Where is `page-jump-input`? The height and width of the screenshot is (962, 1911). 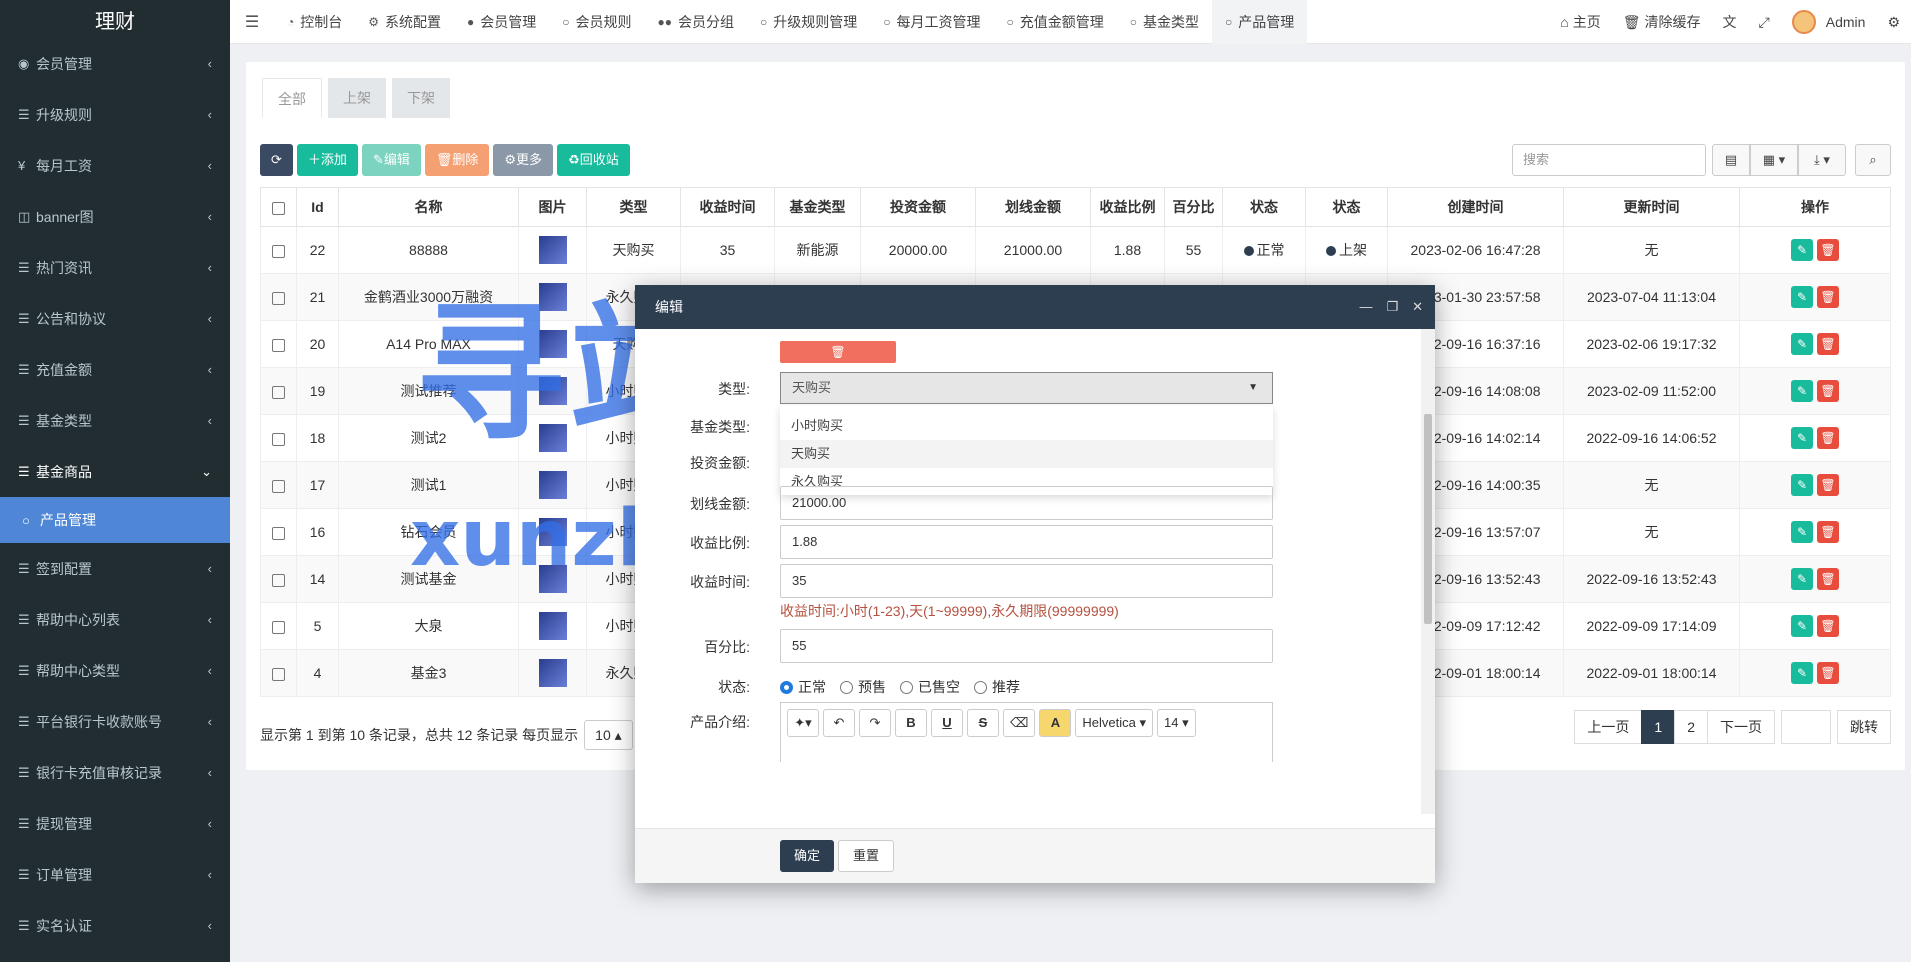
page-jump-input is located at coordinates (1806, 727).